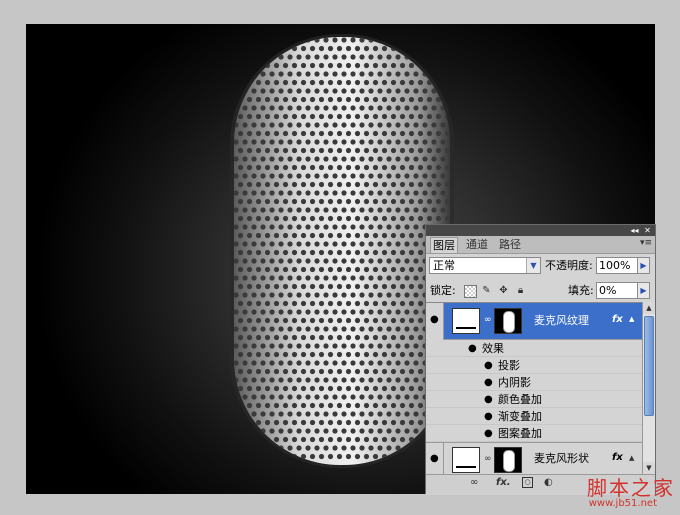 The width and height of the screenshot is (680, 515). I want to click on blend-mode-select: 正常 ▼, so click(485, 265).